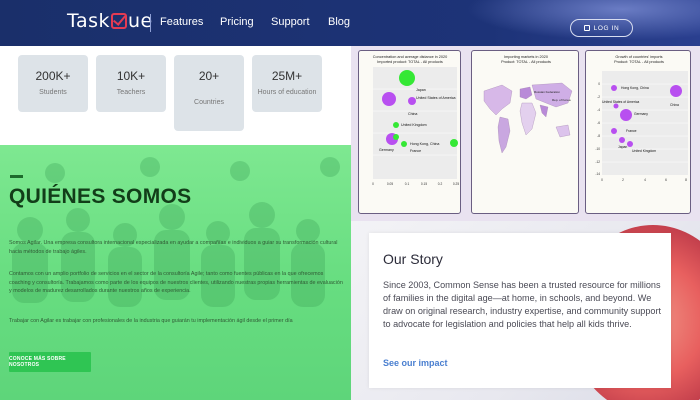  Describe the element at coordinates (424, 184) in the screenshot. I see `x-tick: 0.15` at that location.